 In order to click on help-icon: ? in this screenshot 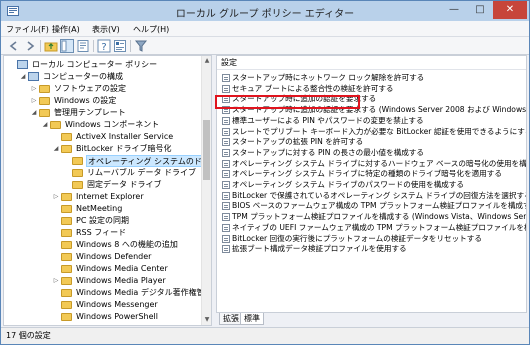, I will do `click(104, 46)`.